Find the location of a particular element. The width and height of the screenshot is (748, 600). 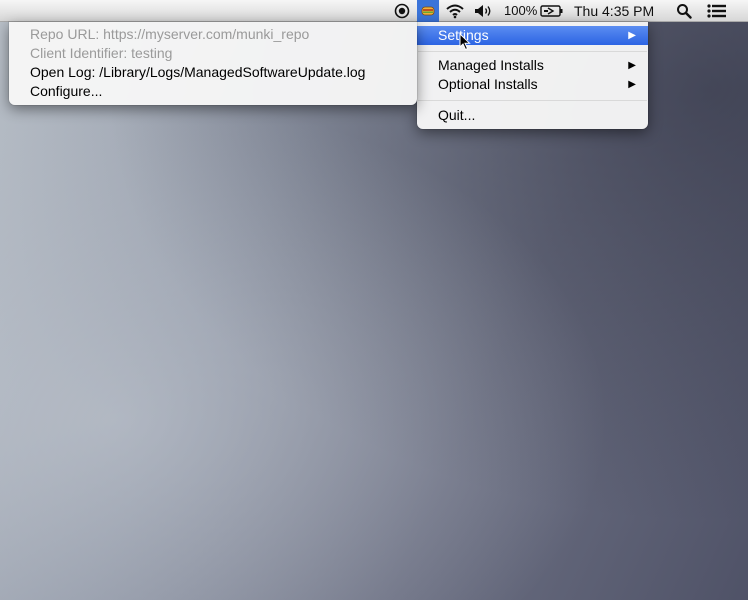

spotlight-search-icon is located at coordinates (684, 11).